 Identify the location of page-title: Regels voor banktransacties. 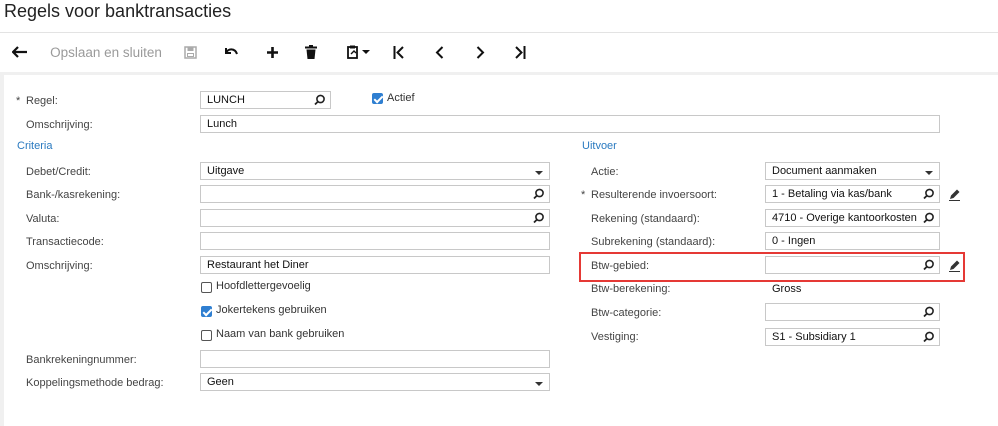
(118, 11).